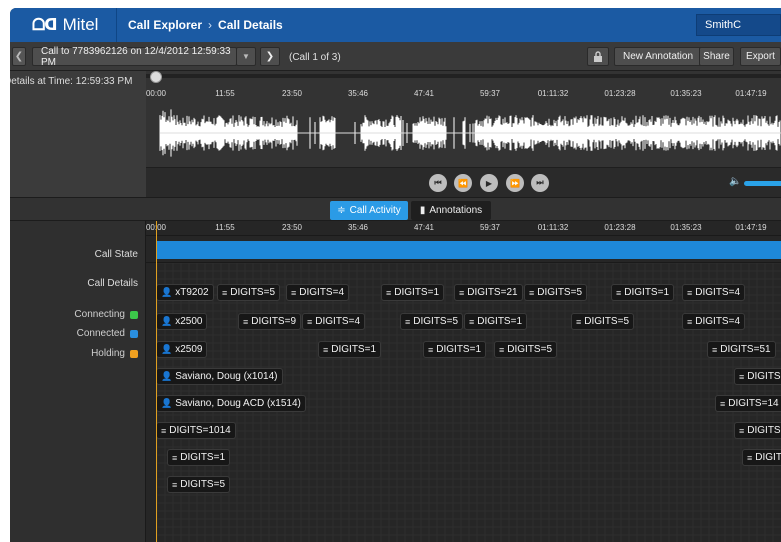 The height and width of the screenshot is (542, 781). Describe the element at coordinates (369, 210) in the screenshot. I see `tab-call-activity: ≑ Call Activity` at that location.